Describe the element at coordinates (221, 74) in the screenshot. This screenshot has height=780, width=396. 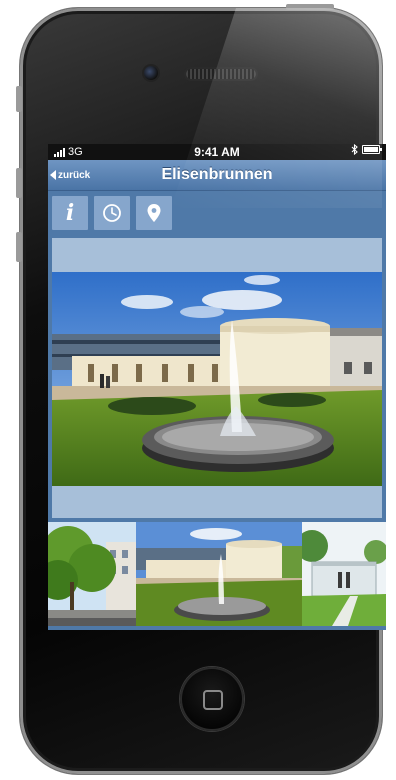
I see `earpiece-speaker` at that location.